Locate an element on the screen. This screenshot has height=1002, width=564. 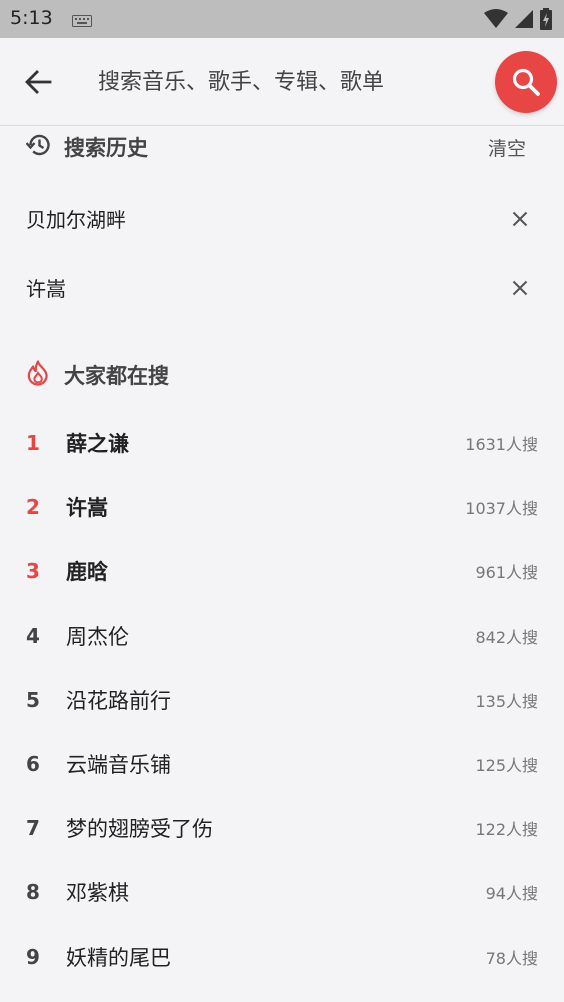
hot-search-count: 961人搜 is located at coordinates (506, 573).